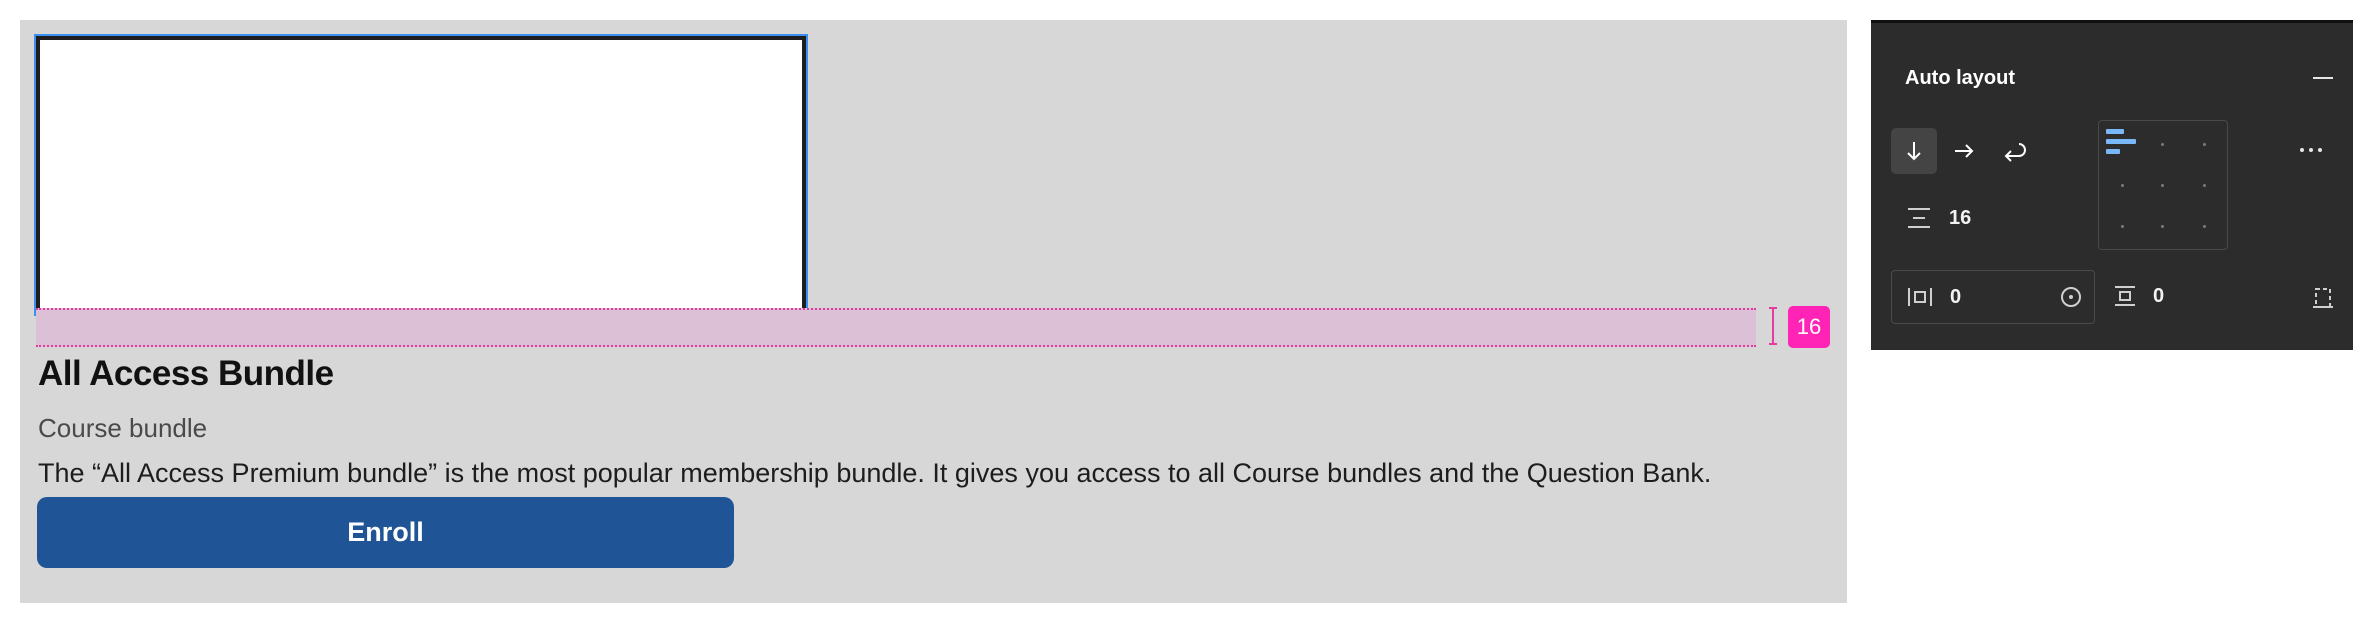 This screenshot has width=2375, height=624. I want to click on vertical-padding-field: 0, so click(2178, 296).